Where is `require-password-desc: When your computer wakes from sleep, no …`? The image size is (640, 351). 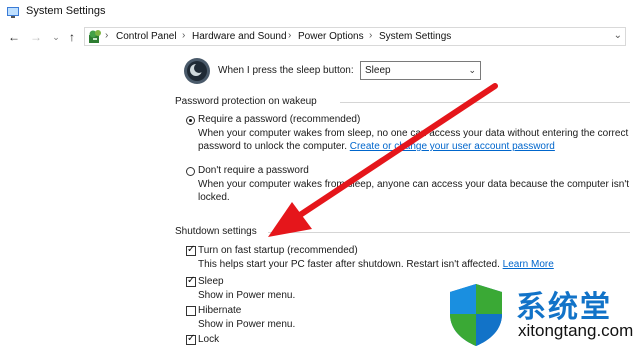
require-password-desc: When your computer wakes from sleep, no … is located at coordinates (413, 133).